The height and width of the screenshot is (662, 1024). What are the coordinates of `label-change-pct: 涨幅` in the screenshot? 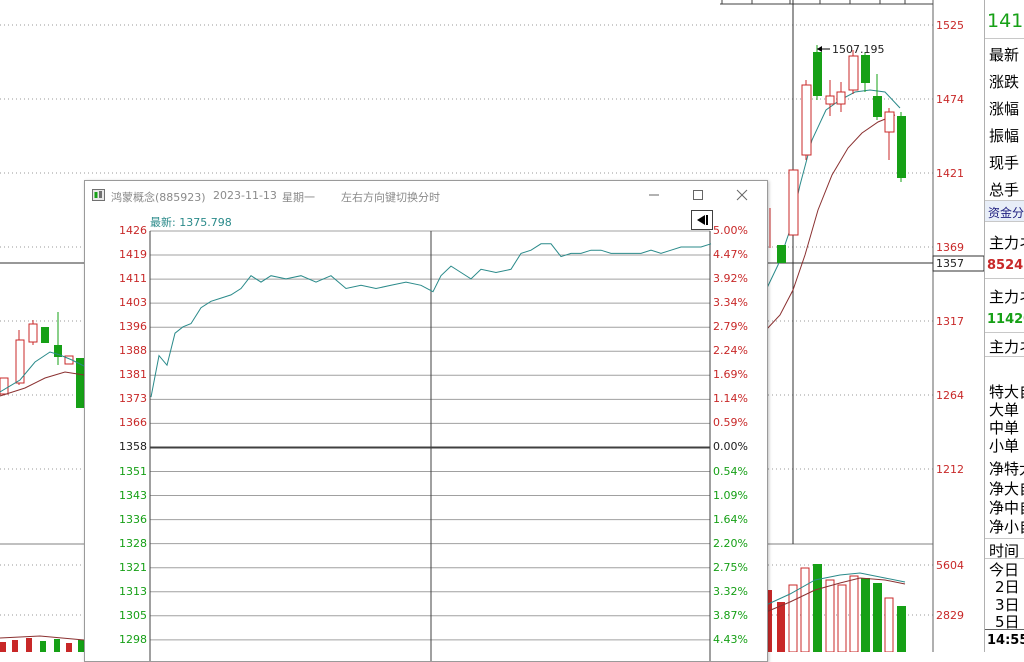 It's located at (1004, 109).